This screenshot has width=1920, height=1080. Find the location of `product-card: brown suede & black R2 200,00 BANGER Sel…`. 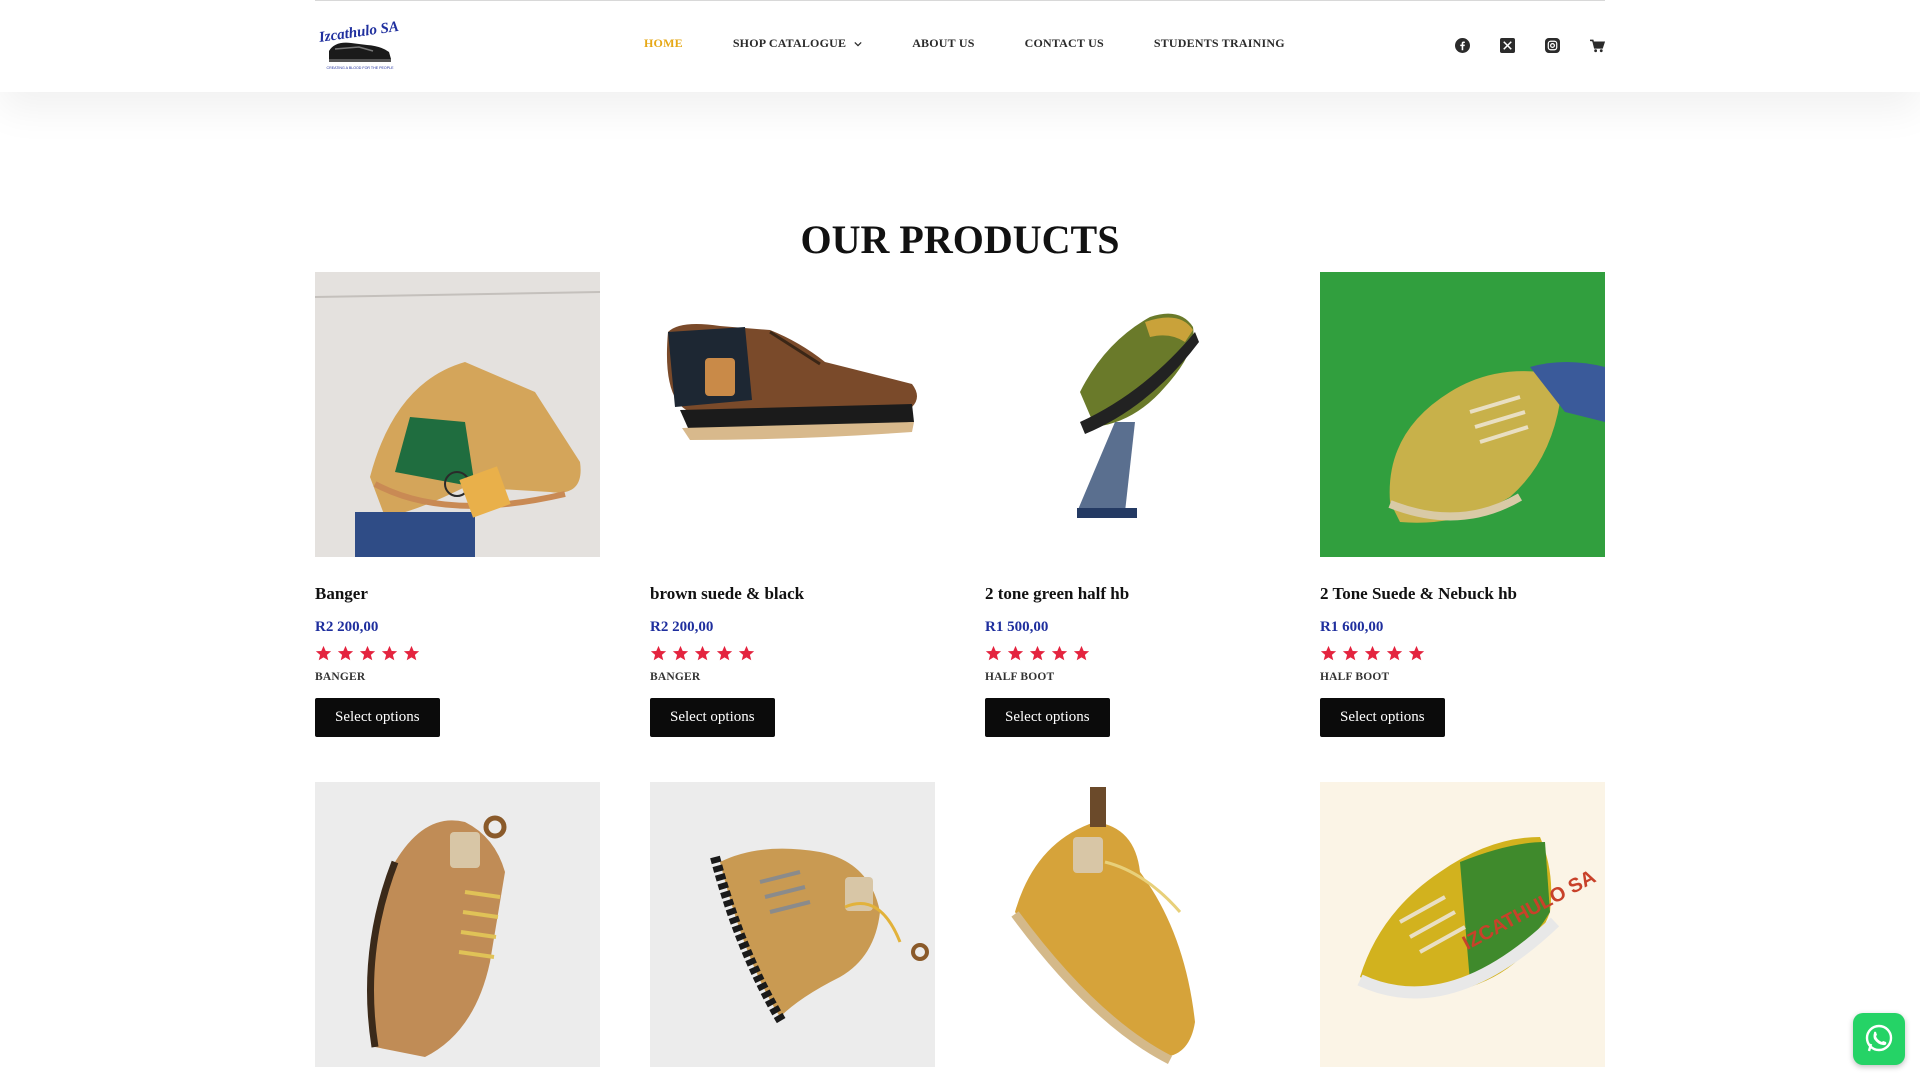

product-card: brown suede & black R2 200,00 BANGER Sel… is located at coordinates (792, 504).